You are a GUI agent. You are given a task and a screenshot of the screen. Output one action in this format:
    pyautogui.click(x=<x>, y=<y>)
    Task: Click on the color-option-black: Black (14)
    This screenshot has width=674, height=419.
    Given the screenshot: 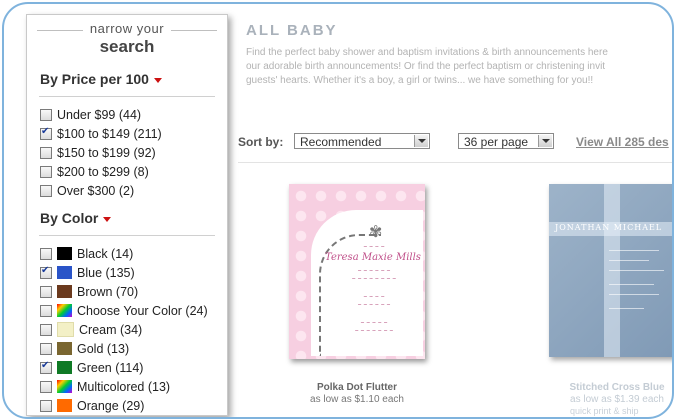 What is the action you would take?
    pyautogui.click(x=133, y=253)
    